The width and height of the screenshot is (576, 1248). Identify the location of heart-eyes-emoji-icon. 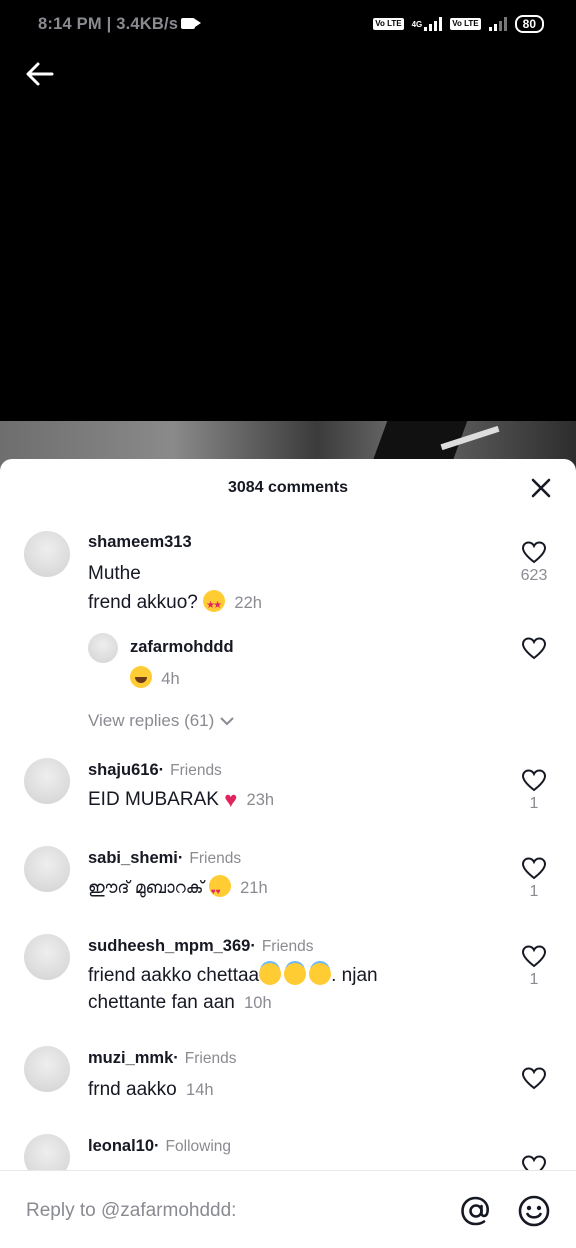
(219, 890).